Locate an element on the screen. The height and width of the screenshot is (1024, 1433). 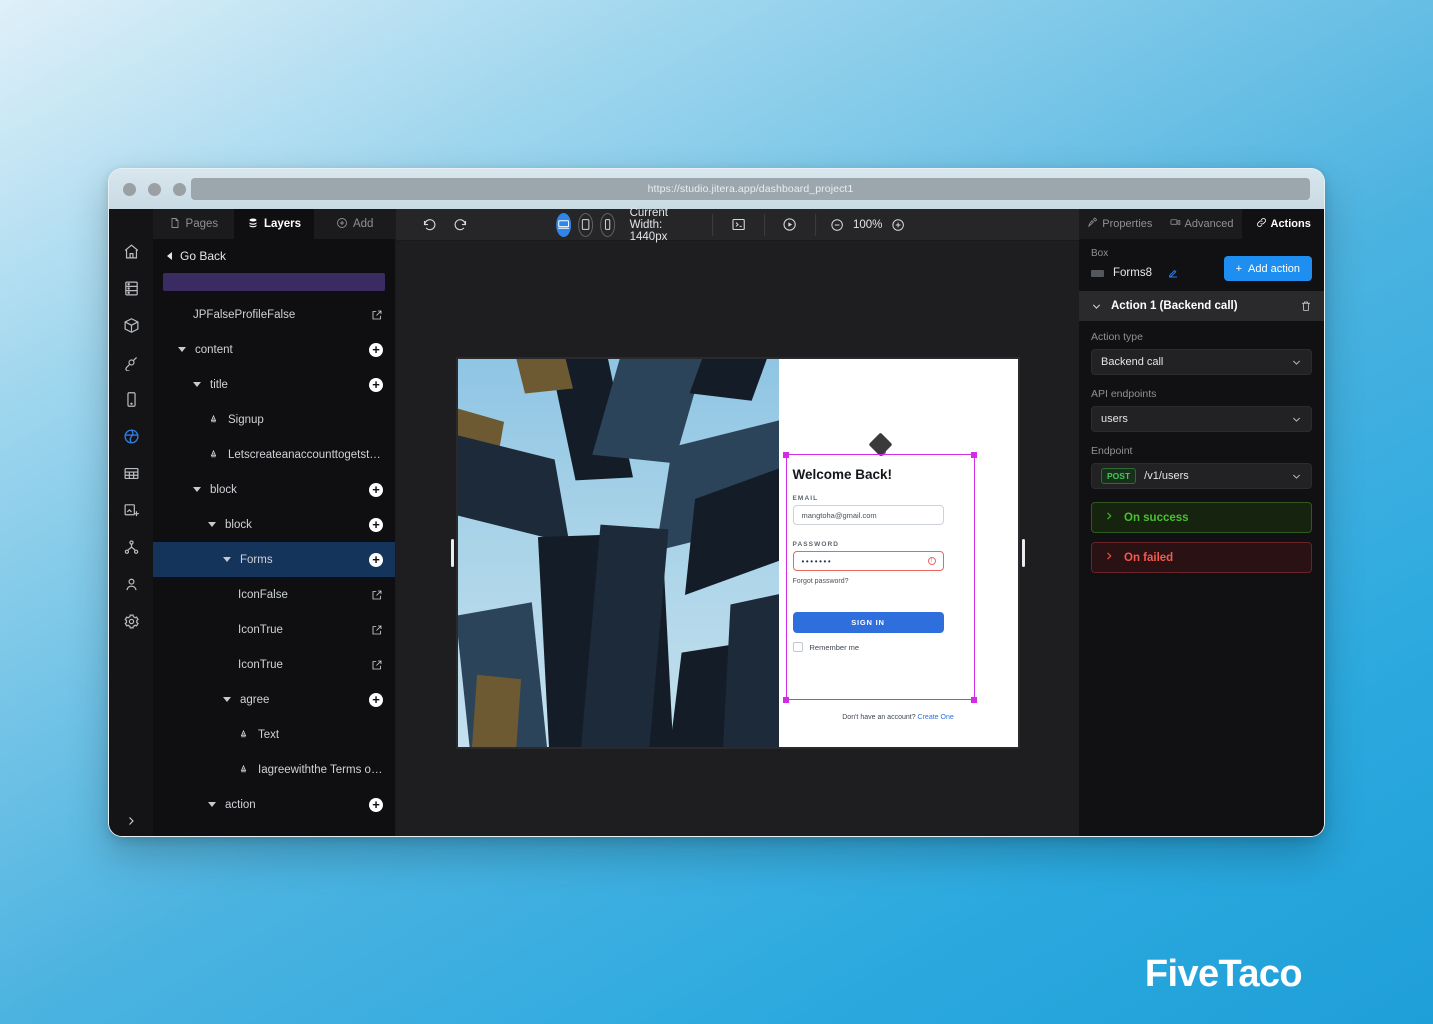
minimize-button is located at coordinates (154, 189).